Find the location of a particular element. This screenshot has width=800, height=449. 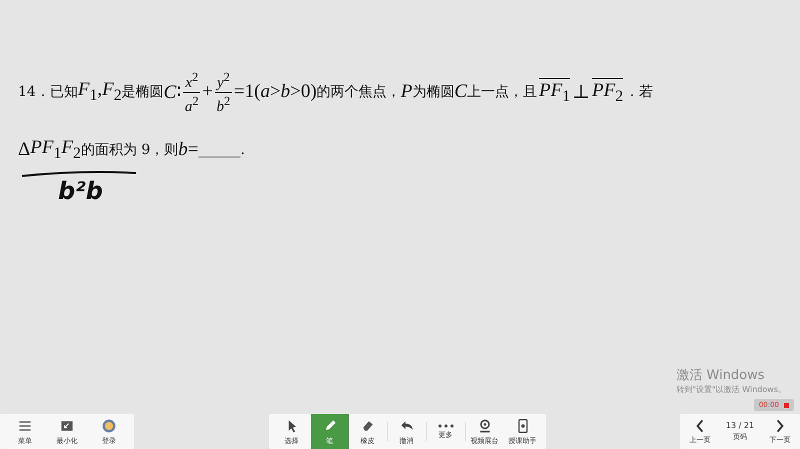

handwritten-note: b²b is located at coordinates (80, 191).